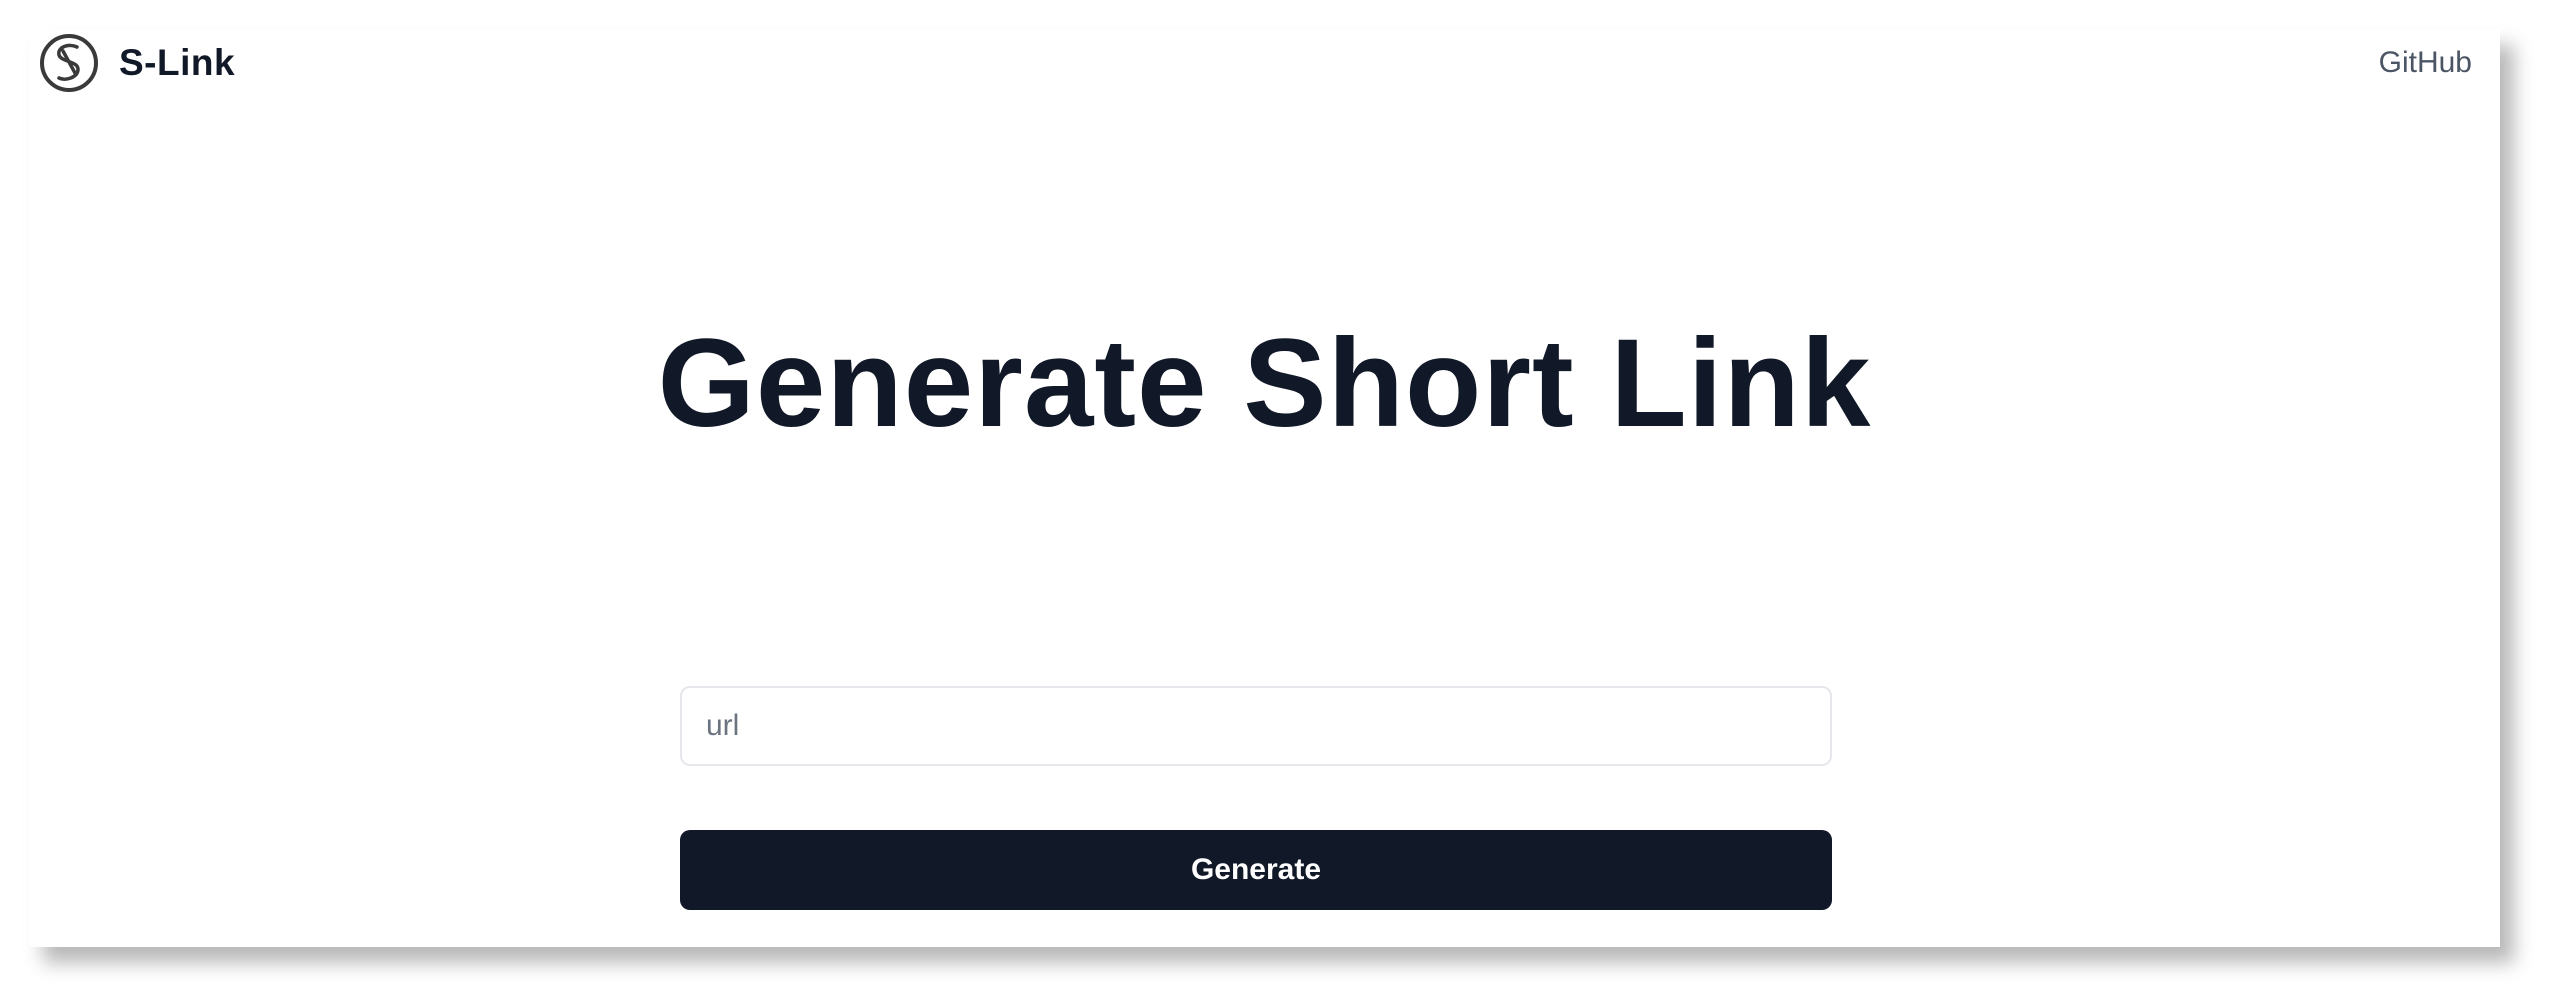  Describe the element at coordinates (1256, 798) in the screenshot. I see `shorten-form: Generate` at that location.